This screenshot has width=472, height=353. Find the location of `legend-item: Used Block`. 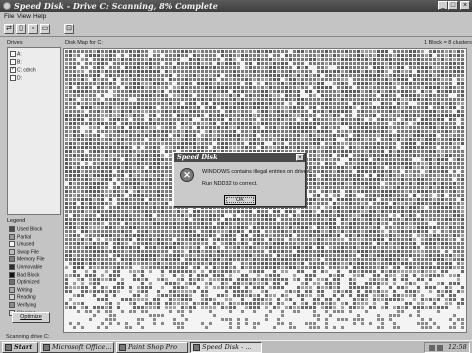

legend-item: Used Block is located at coordinates (25, 229).